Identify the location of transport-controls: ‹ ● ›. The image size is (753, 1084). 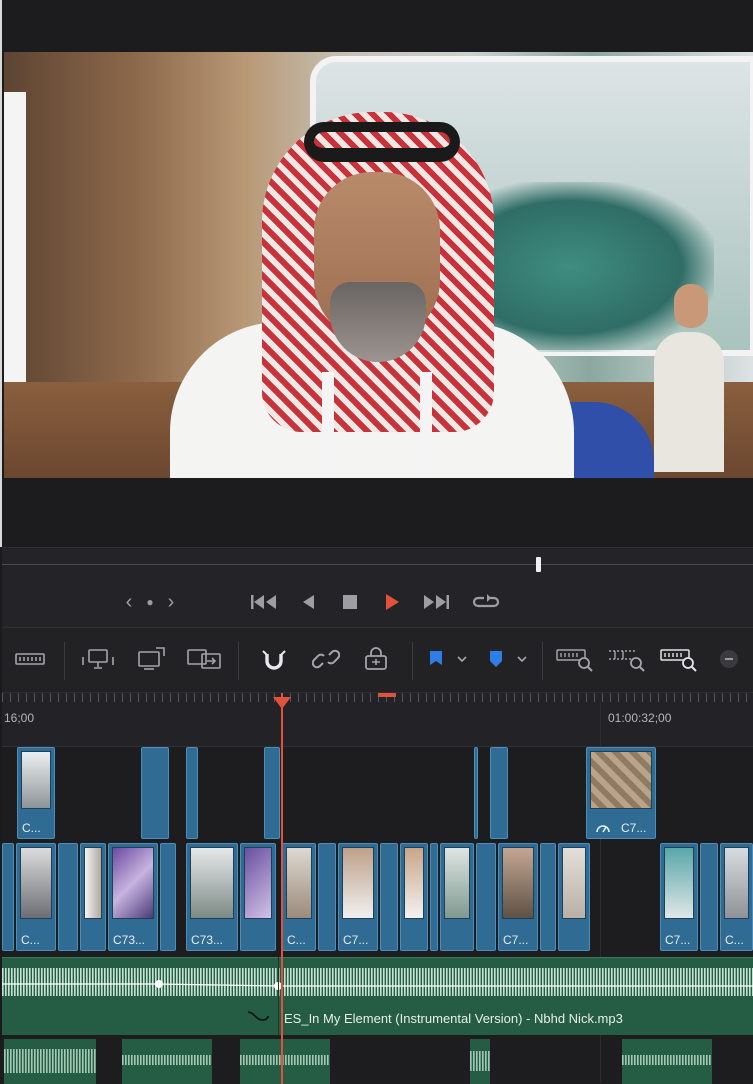
(377, 602).